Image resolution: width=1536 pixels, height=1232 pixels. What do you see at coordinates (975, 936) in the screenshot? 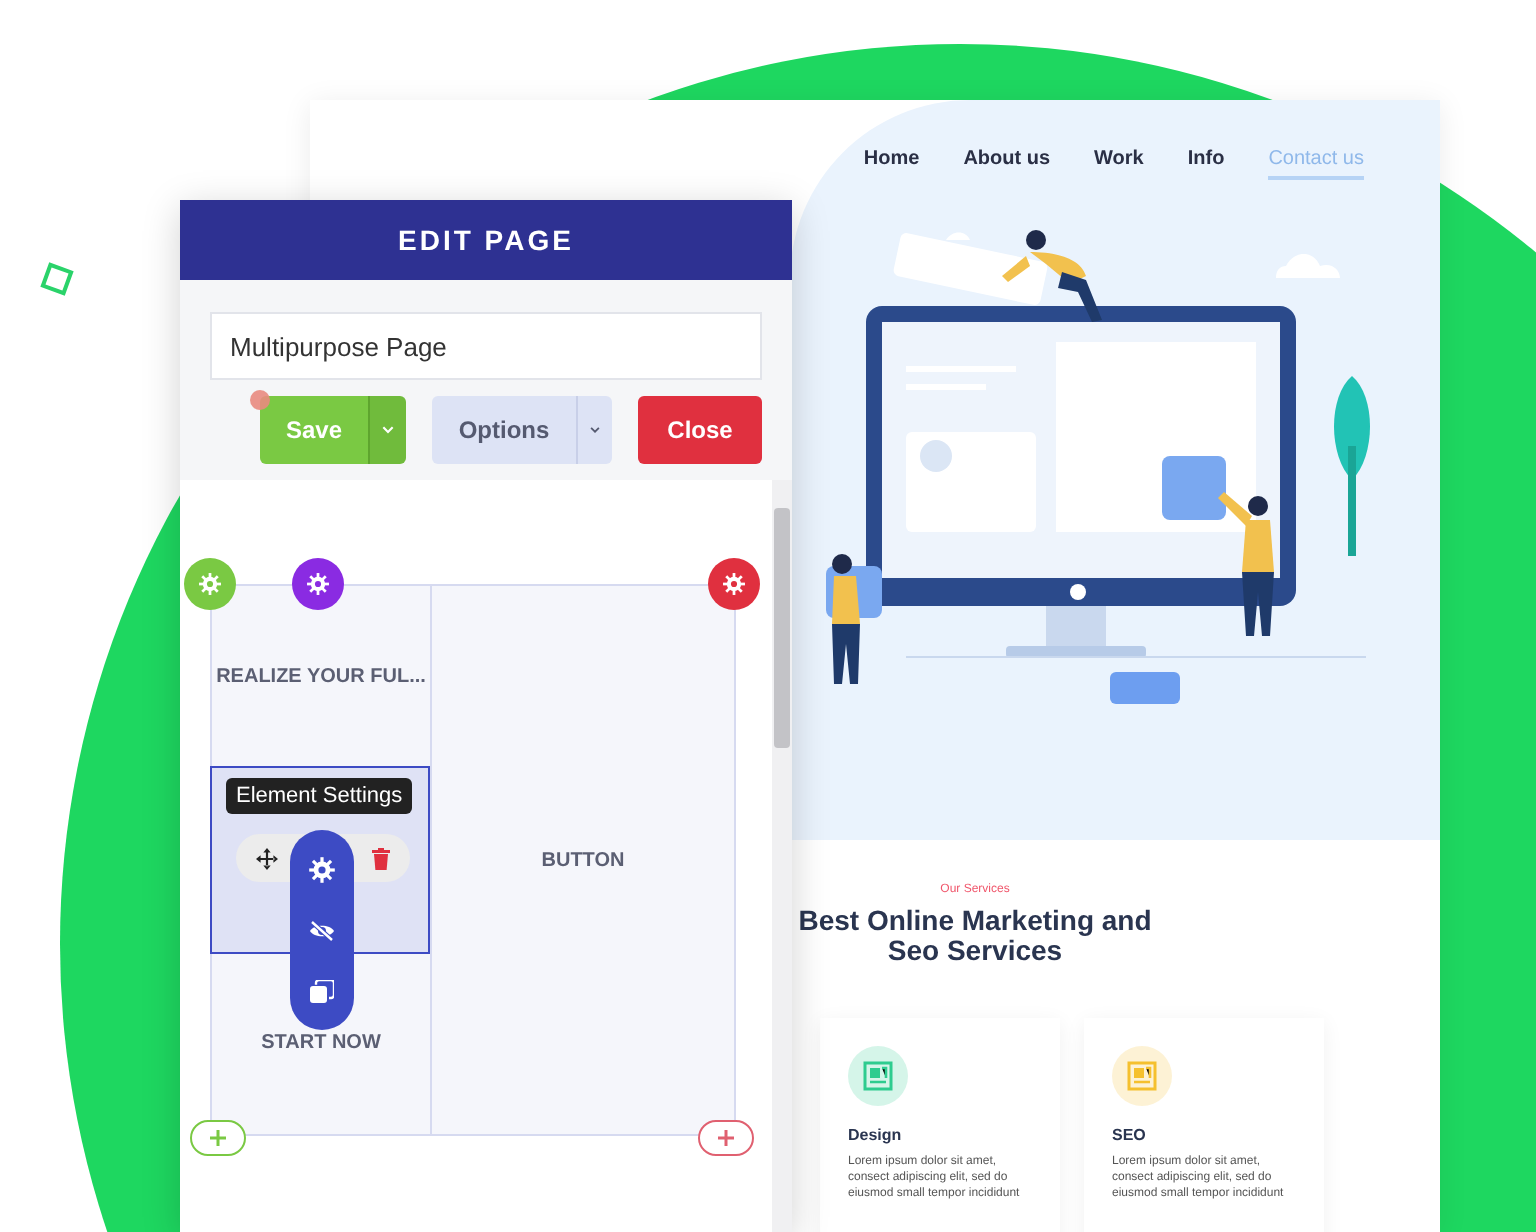
I see `section-title: Best Online Marketing and Seo Services` at bounding box center [975, 936].